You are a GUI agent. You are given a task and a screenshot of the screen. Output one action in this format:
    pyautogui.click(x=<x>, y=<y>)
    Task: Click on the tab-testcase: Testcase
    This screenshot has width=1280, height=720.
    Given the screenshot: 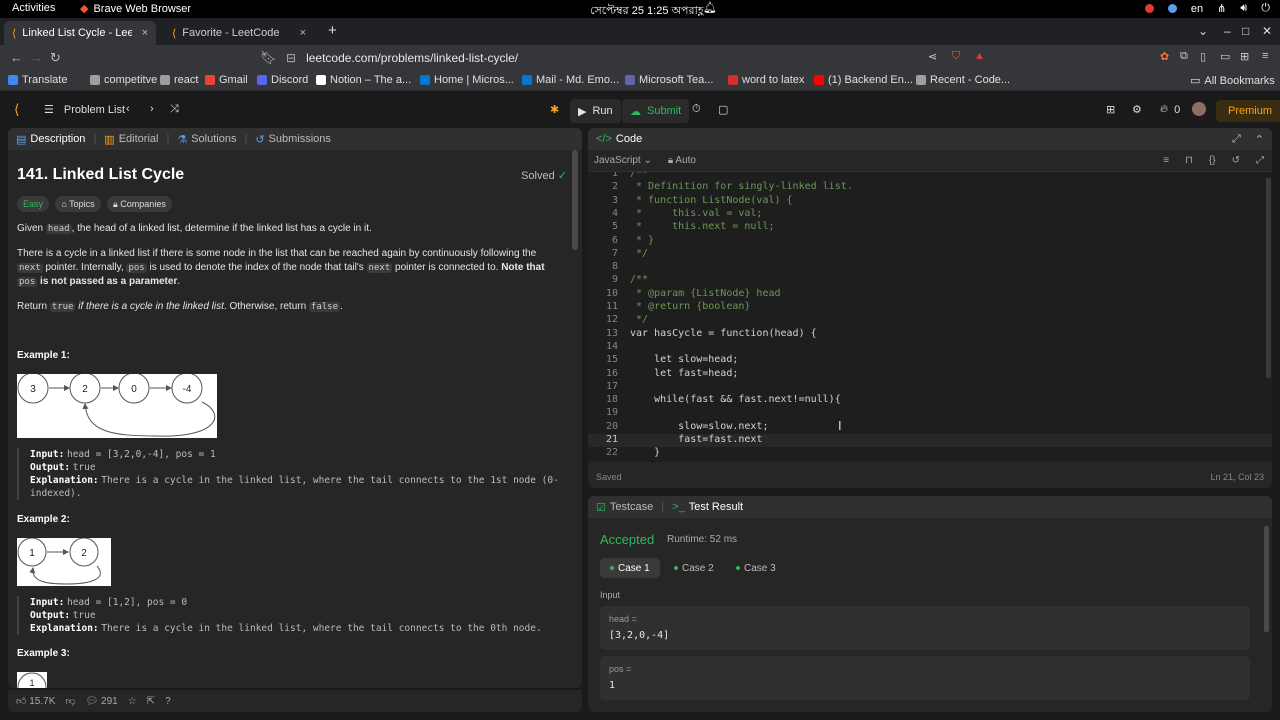 What is the action you would take?
    pyautogui.click(x=631, y=507)
    